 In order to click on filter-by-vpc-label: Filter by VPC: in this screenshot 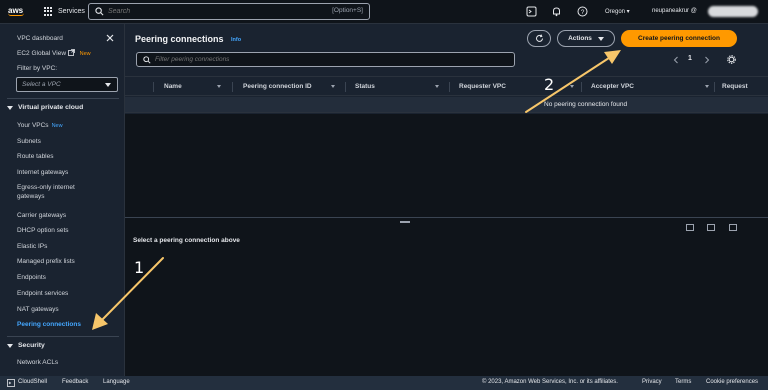, I will do `click(37, 68)`.